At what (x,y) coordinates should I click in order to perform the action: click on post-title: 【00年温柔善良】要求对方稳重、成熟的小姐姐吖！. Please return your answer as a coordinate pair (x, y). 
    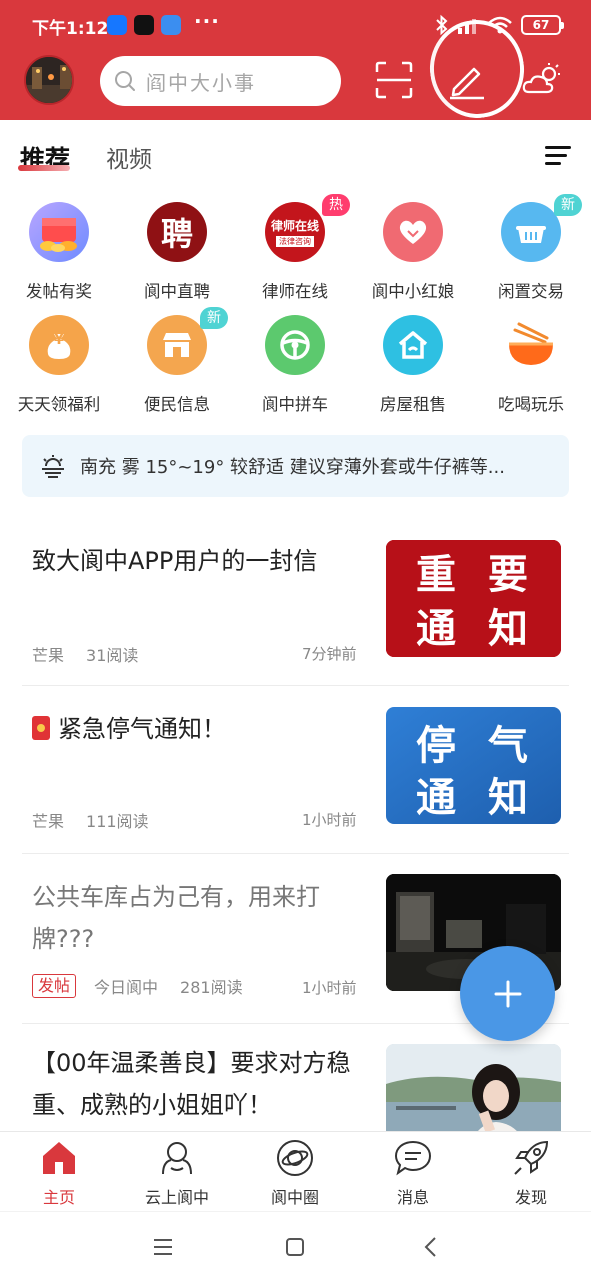
    Looking at the image, I should click on (191, 1084).